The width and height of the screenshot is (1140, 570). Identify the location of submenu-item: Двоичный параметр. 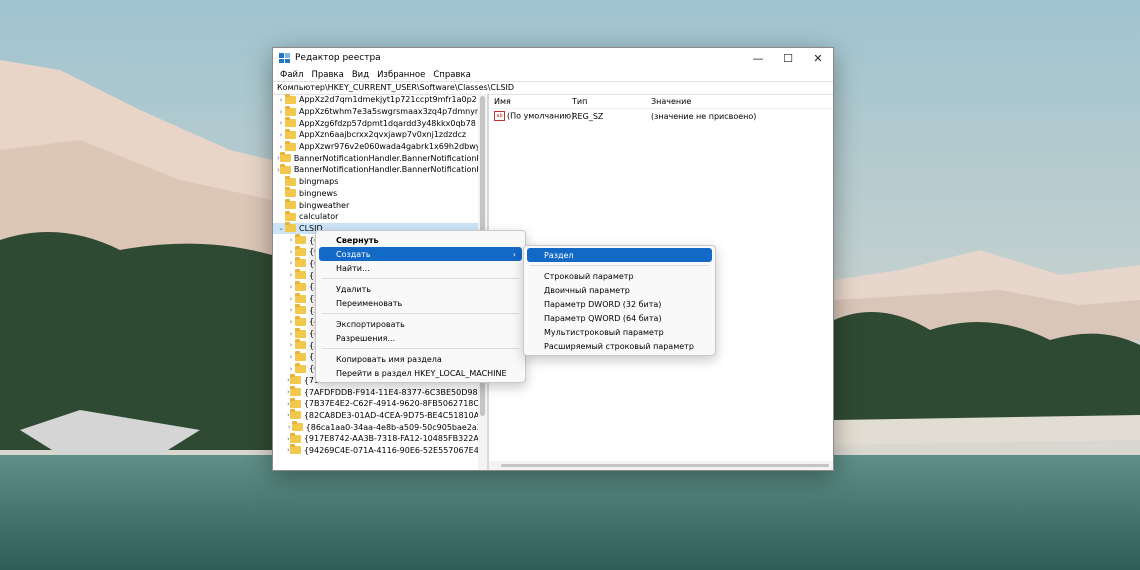
(619, 290).